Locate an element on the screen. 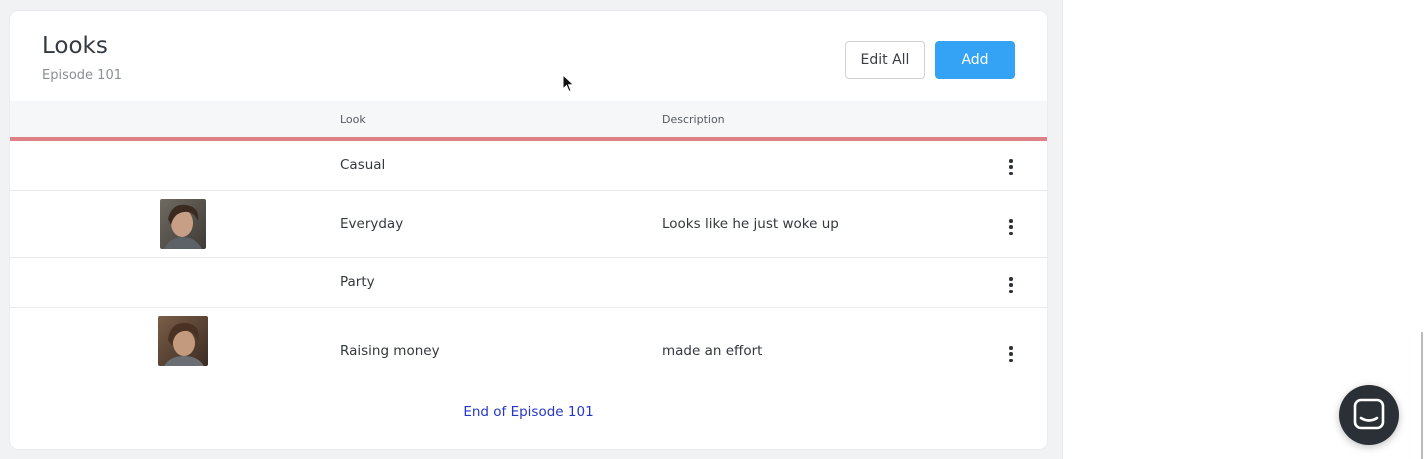  table-row: Raising money made an effort is located at coordinates (528, 341).